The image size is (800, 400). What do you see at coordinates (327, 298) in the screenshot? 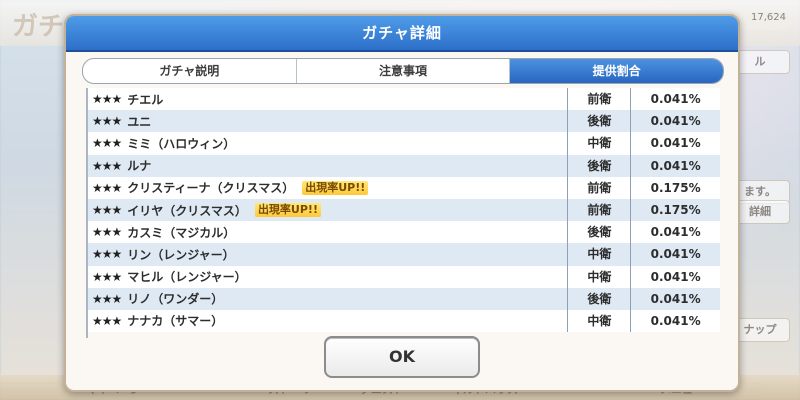
I see `character-cell: ★★★ リノ（ワンダー）` at bounding box center [327, 298].